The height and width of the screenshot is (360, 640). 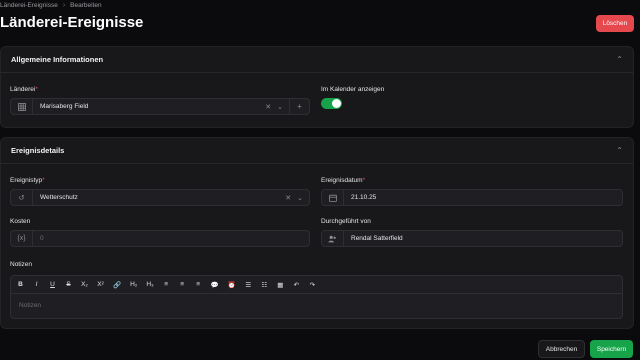 What do you see at coordinates (117, 285) in the screenshot?
I see `link-icon: 🔗` at bounding box center [117, 285].